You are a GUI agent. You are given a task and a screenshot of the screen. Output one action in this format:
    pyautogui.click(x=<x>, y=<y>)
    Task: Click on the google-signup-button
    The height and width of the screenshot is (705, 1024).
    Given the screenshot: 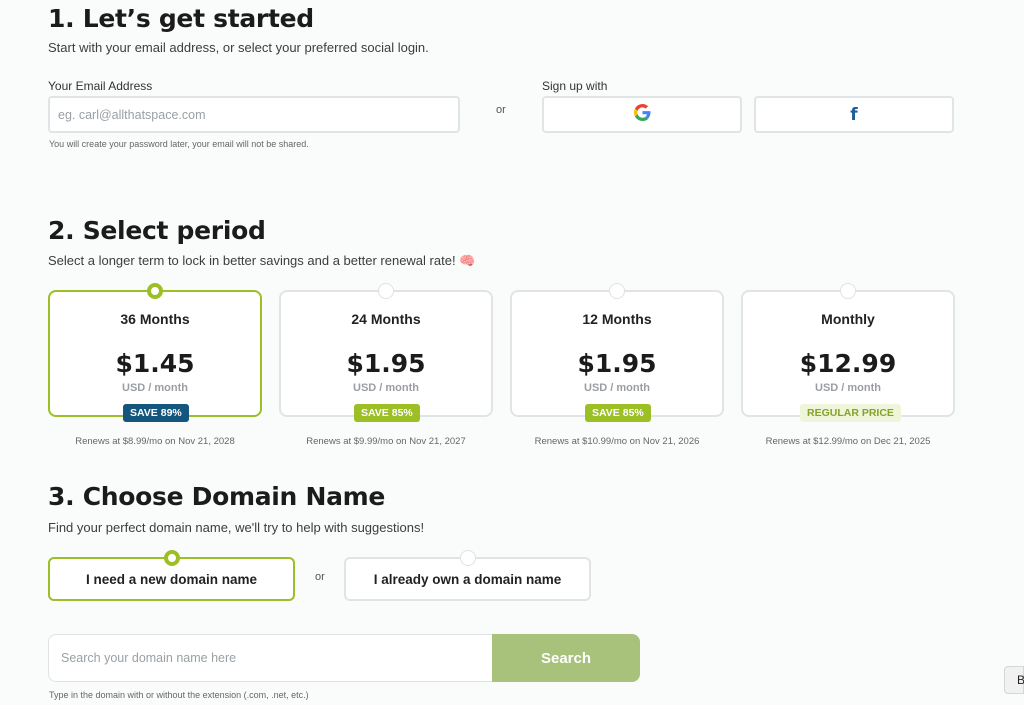 What is the action you would take?
    pyautogui.click(x=642, y=114)
    